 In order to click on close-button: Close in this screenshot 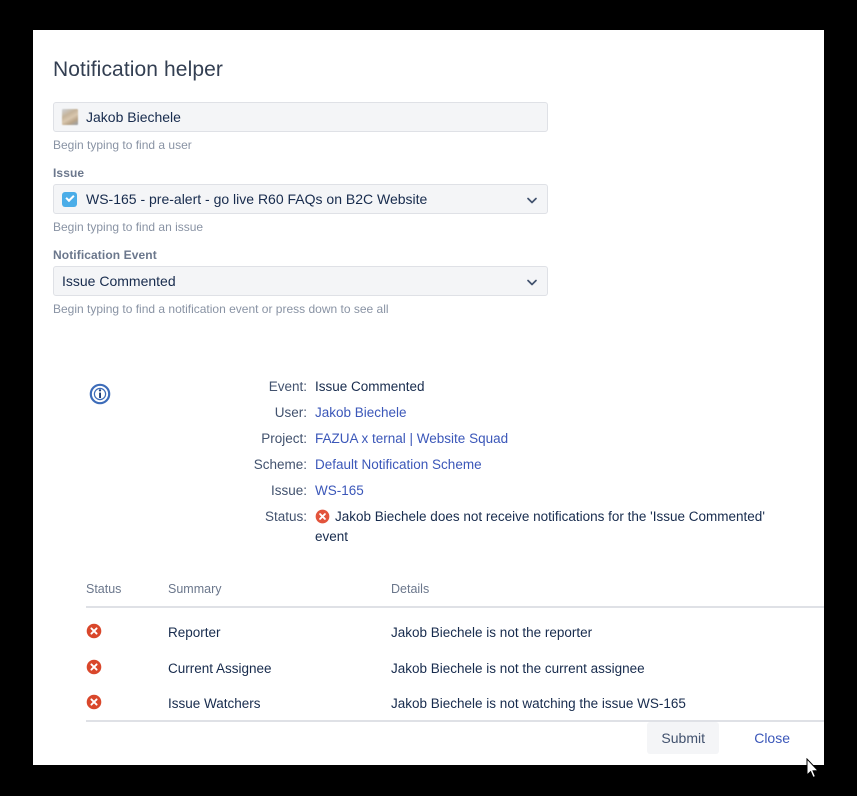, I will do `click(772, 738)`.